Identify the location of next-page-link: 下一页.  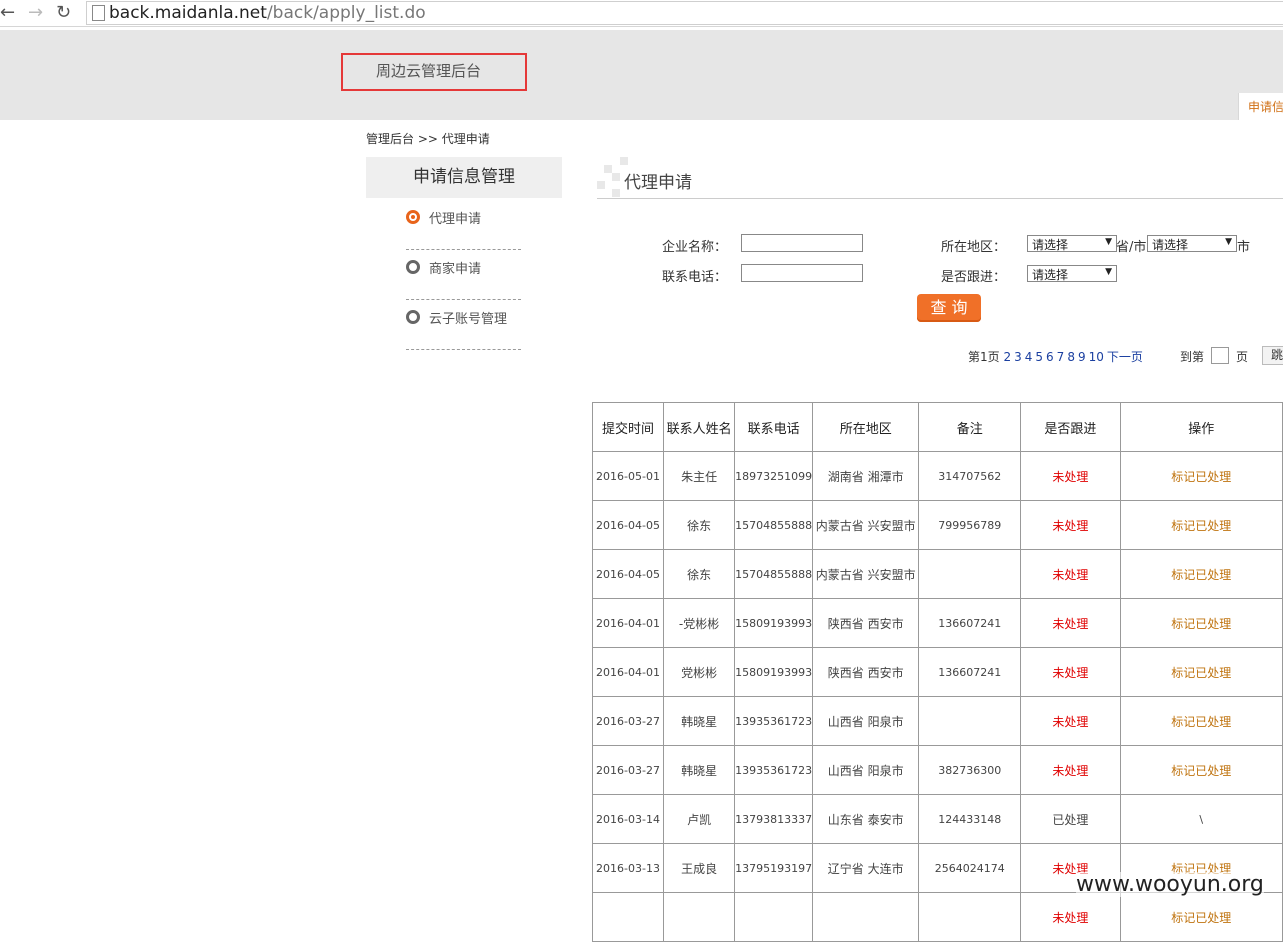
(1125, 357).